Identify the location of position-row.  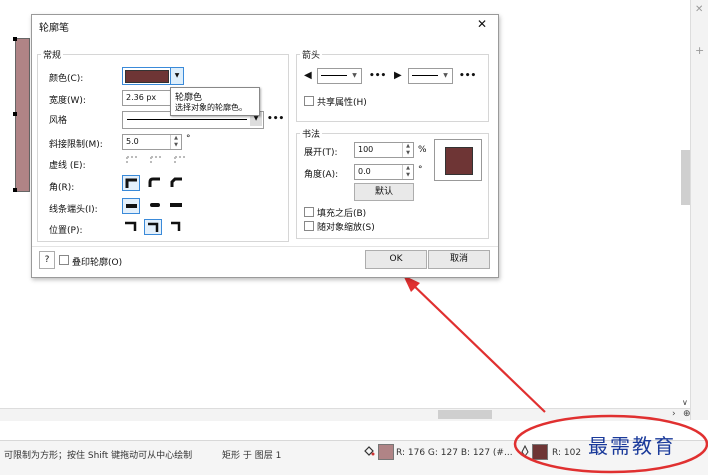
(157, 227).